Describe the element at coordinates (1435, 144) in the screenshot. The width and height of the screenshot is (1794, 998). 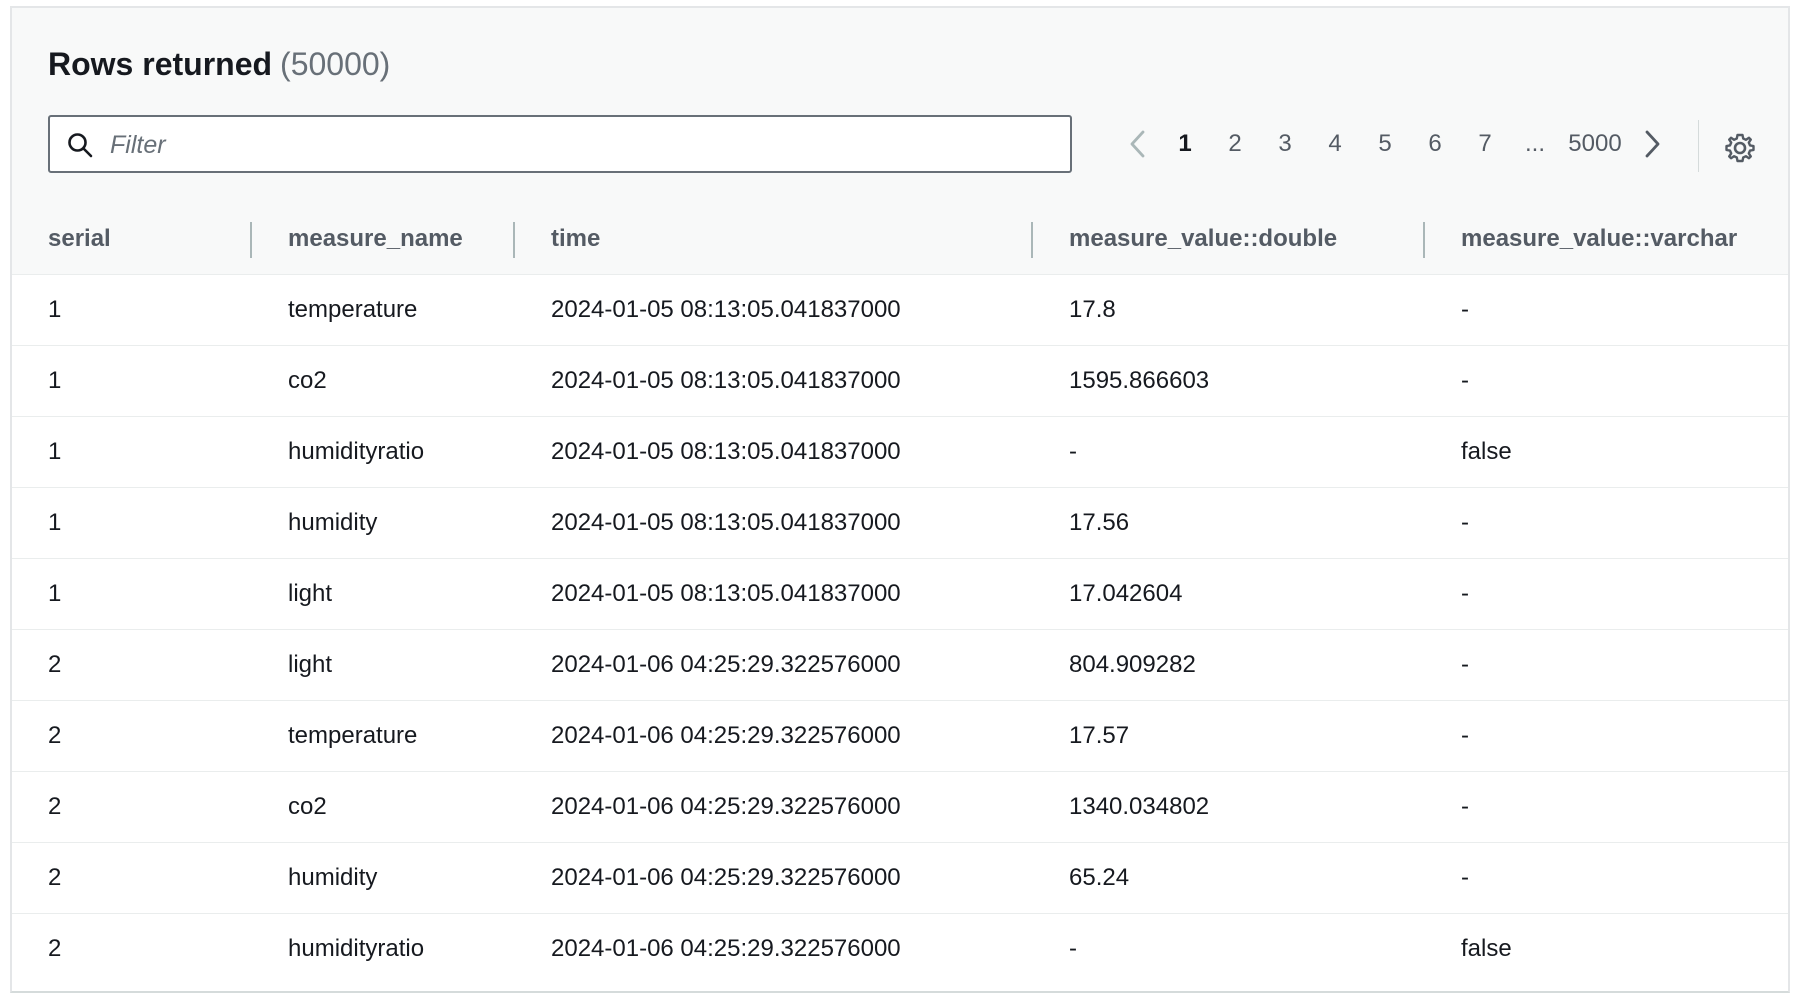
I see `page-6-button: 6` at that location.